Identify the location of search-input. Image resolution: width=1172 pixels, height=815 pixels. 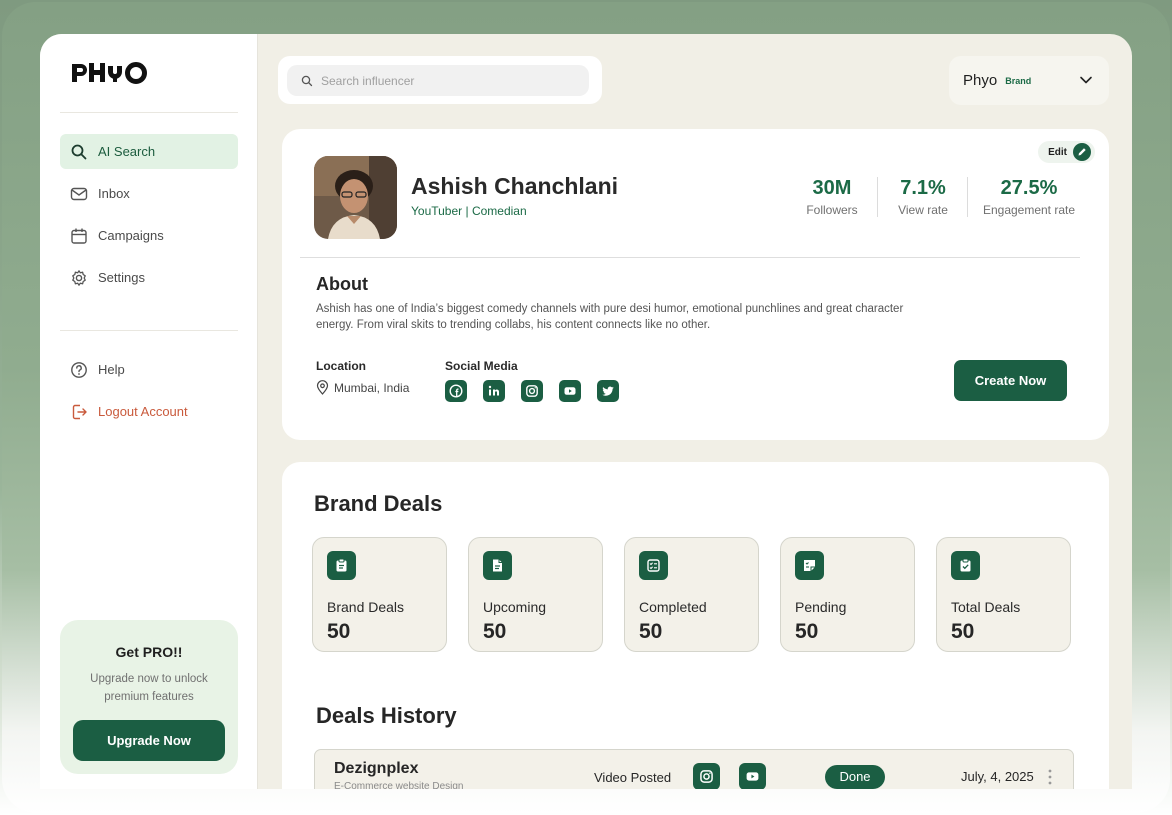
(441, 80).